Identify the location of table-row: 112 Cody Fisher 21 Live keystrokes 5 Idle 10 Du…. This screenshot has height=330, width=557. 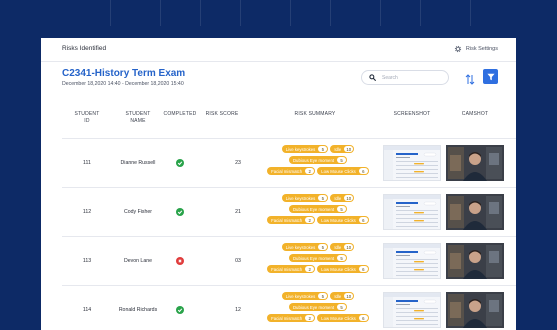
(289, 211).